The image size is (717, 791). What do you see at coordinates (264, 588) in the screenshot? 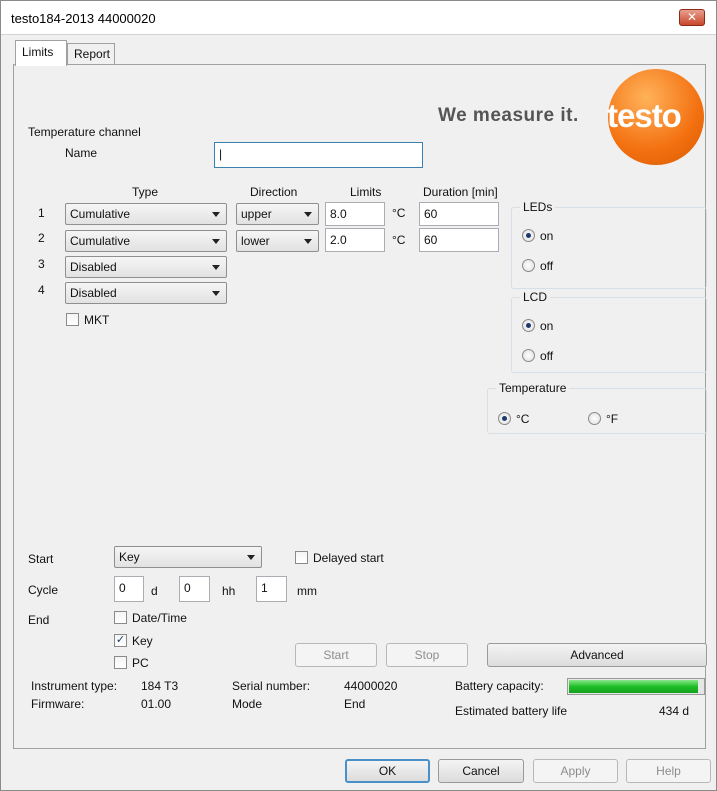
I see `cycle-minutes-value: 1` at bounding box center [264, 588].